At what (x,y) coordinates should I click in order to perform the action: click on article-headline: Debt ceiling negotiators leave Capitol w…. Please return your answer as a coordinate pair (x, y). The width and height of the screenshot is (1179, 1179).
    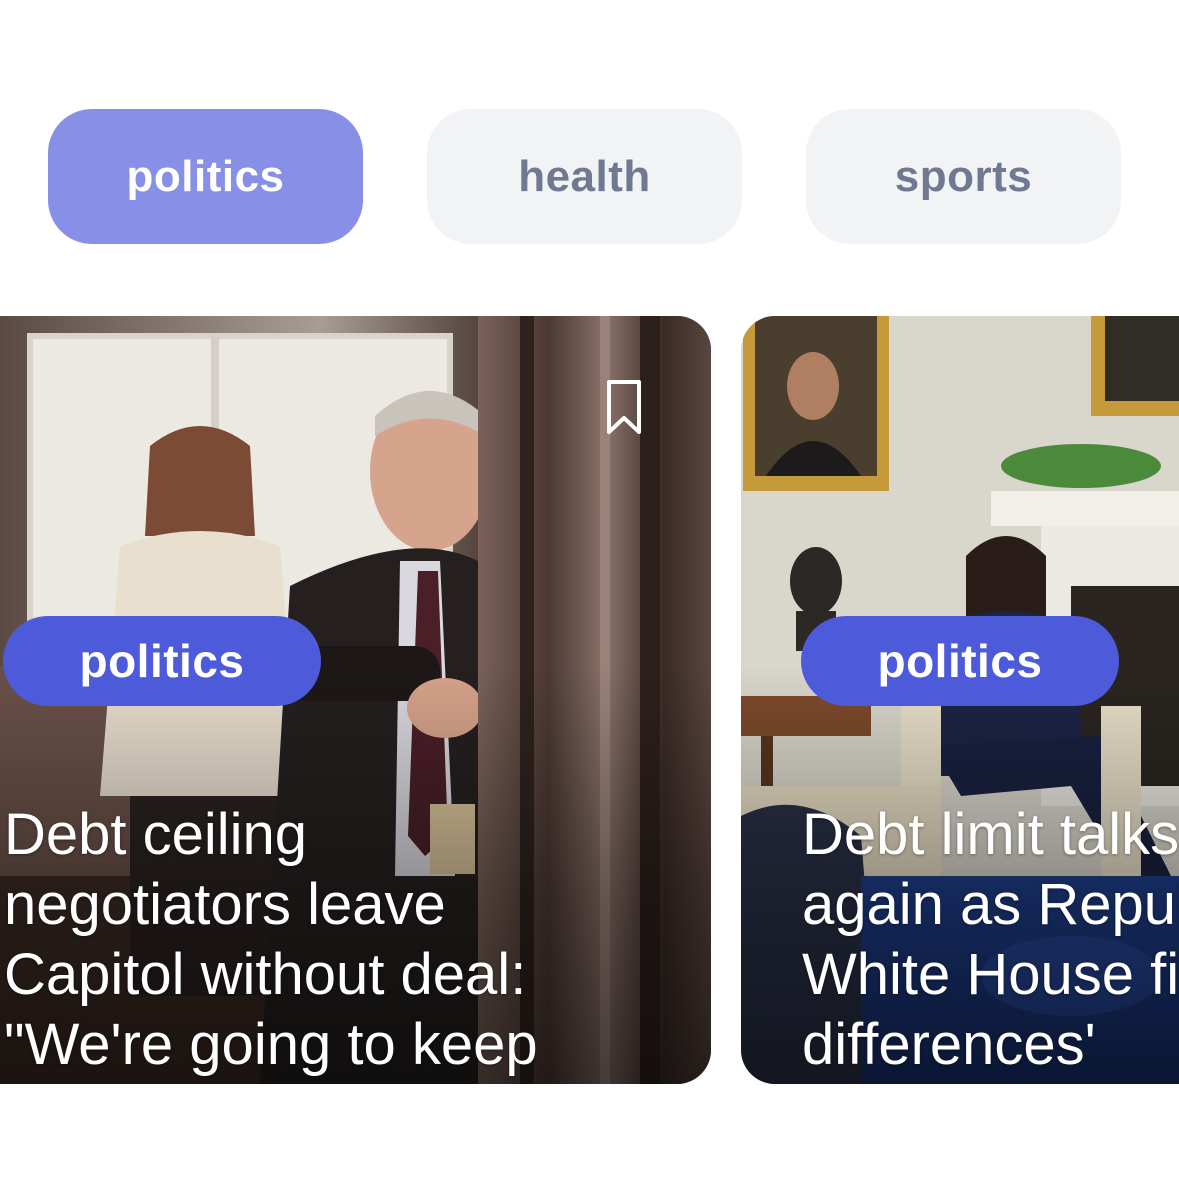
    Looking at the image, I should click on (271, 939).